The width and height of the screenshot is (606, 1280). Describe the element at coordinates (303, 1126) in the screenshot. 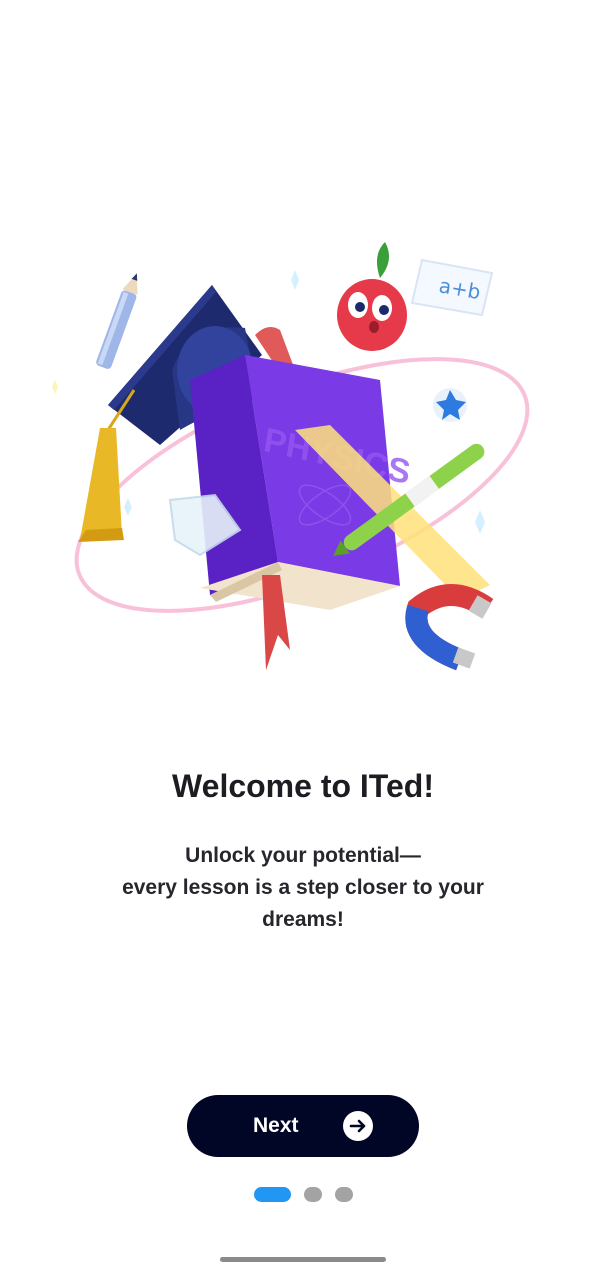

I see `next-button: Next` at that location.